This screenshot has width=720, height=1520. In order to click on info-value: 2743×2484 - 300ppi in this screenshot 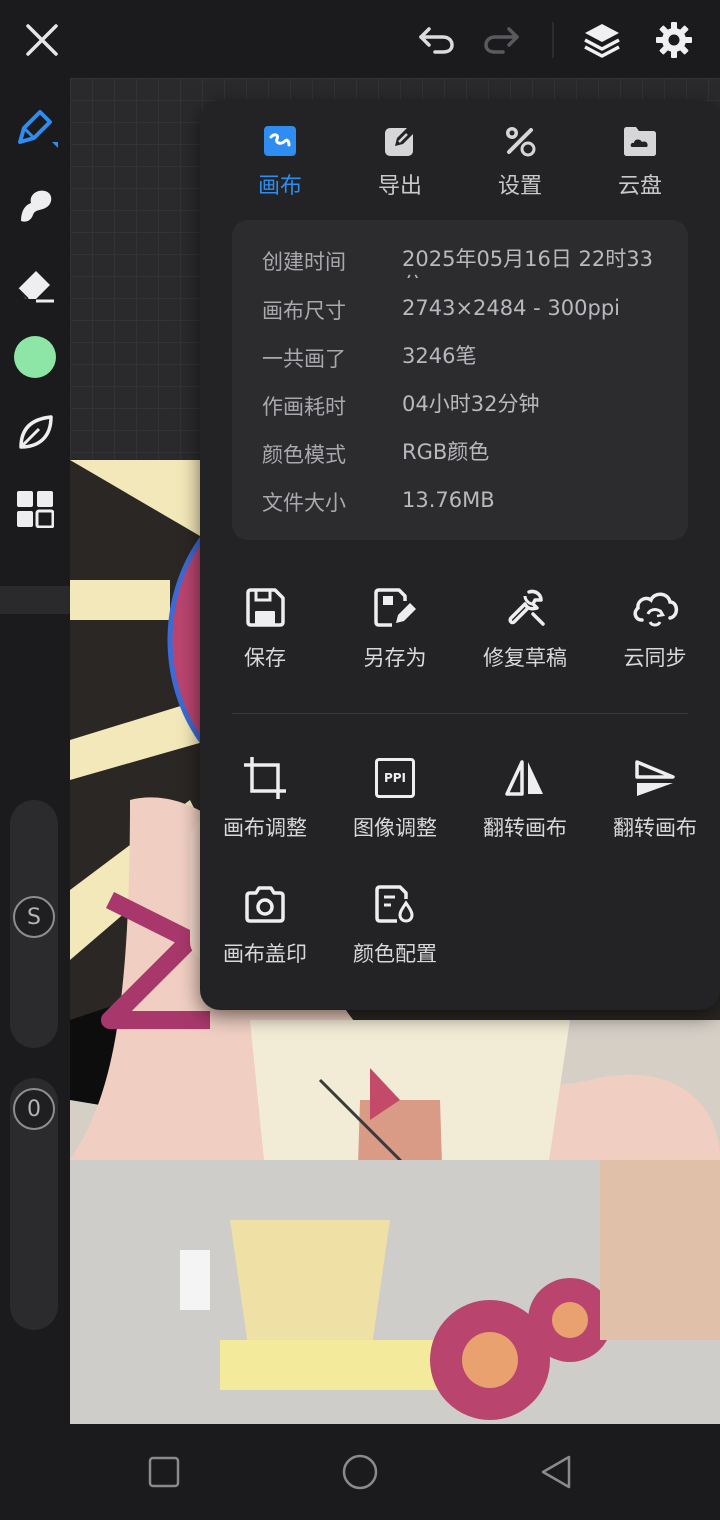, I will do `click(511, 308)`.